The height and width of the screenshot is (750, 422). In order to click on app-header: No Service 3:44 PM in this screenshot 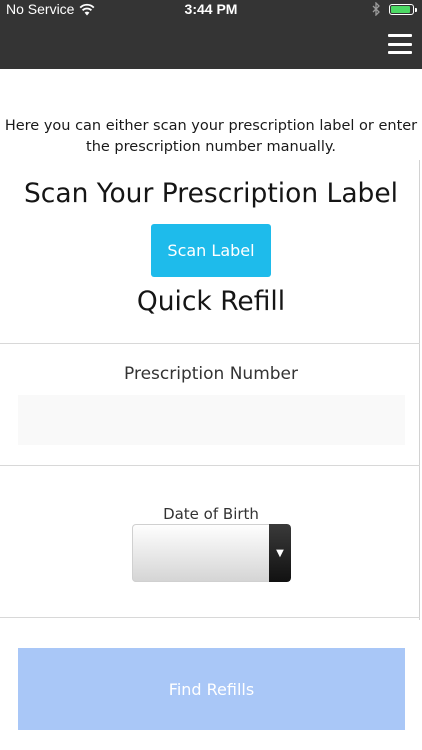, I will do `click(211, 34)`.